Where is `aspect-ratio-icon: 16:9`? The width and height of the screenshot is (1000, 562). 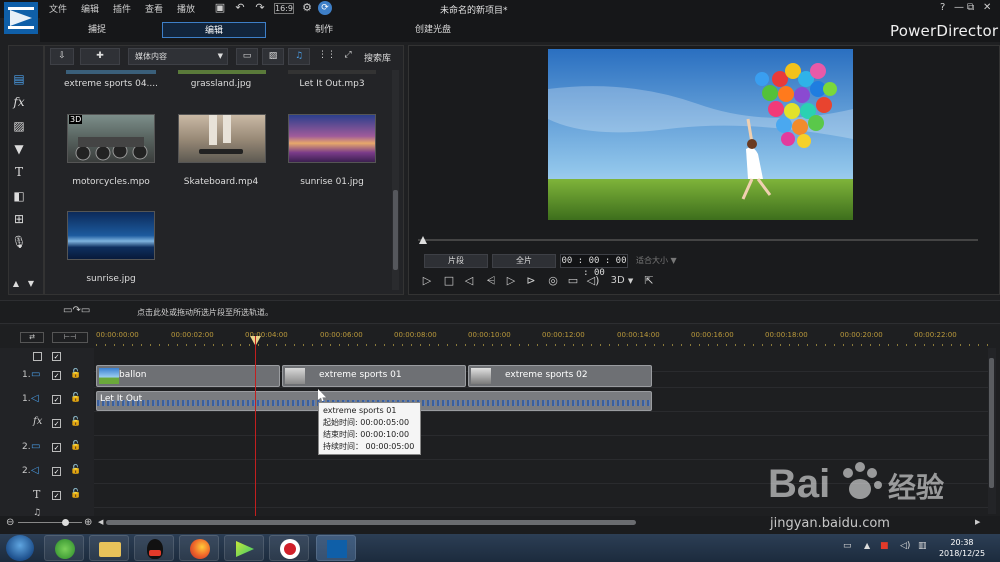
aspect-ratio-icon: 16:9 is located at coordinates (284, 8).